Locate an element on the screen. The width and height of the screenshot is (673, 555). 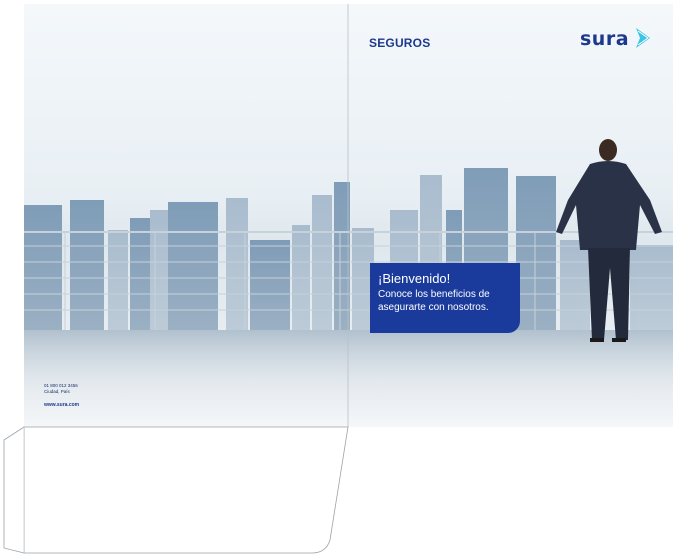
welcome-title: ¡Bienvenido! is located at coordinates (414, 278).